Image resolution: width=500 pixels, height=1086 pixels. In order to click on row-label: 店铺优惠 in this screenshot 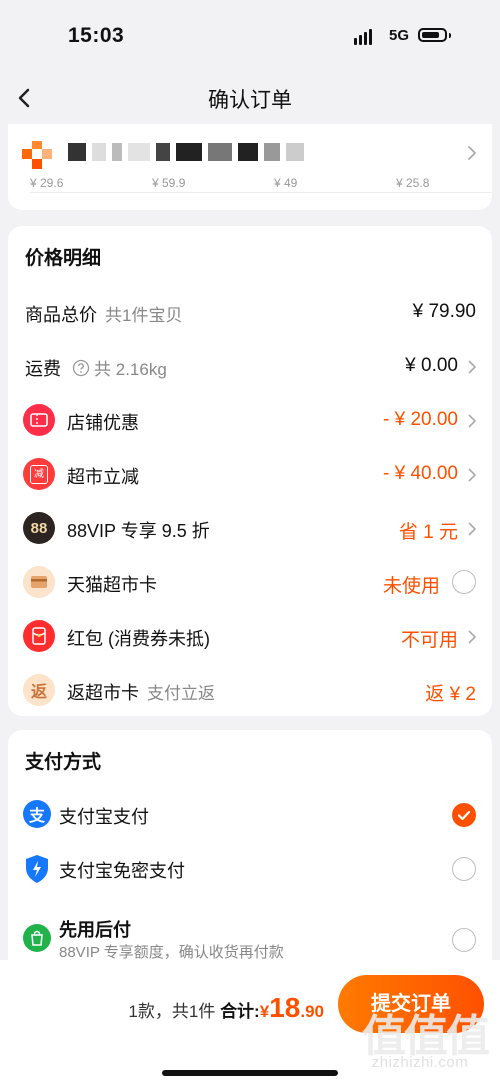, I will do `click(103, 423)`.